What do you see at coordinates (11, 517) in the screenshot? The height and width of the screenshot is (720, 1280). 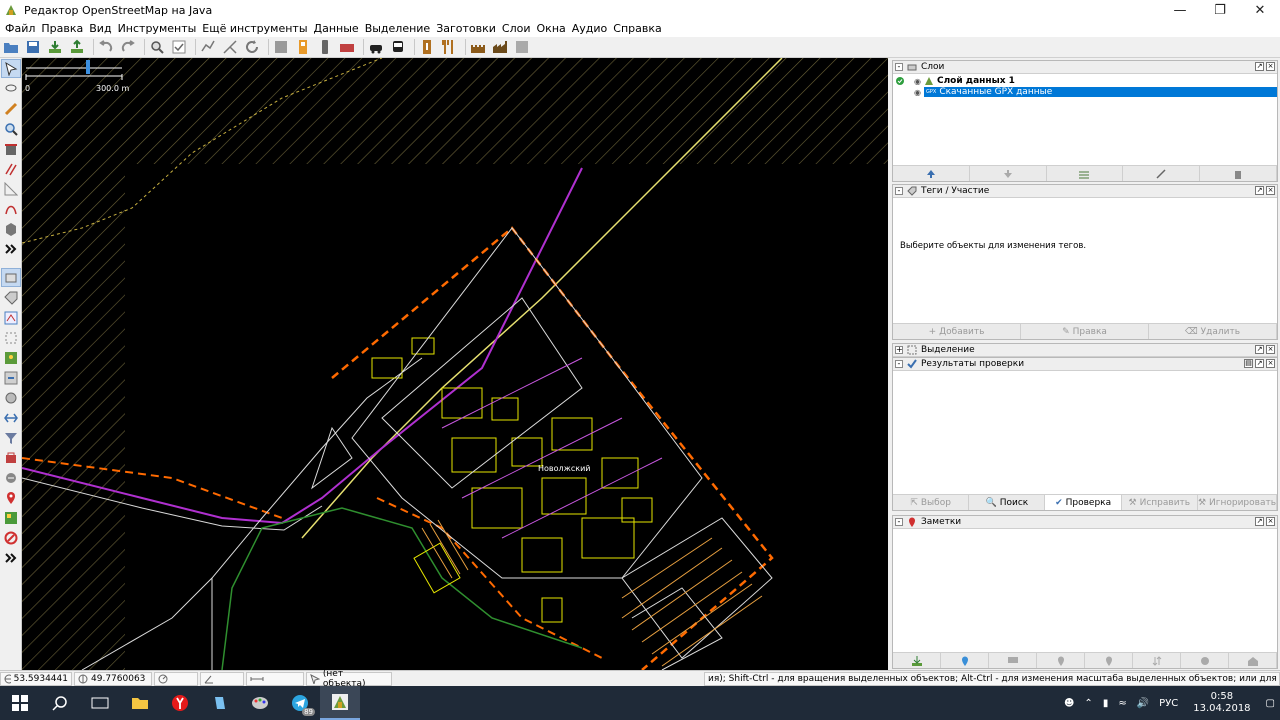 I see `toggle-imagery-icon` at bounding box center [11, 517].